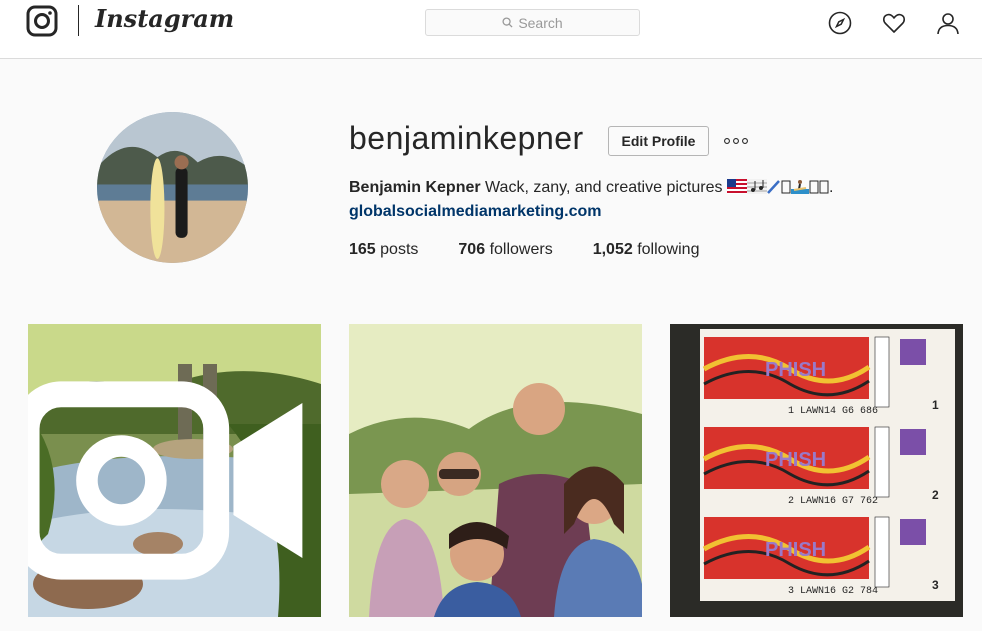  What do you see at coordinates (78, 20) in the screenshot?
I see `logo-divider` at bounding box center [78, 20].